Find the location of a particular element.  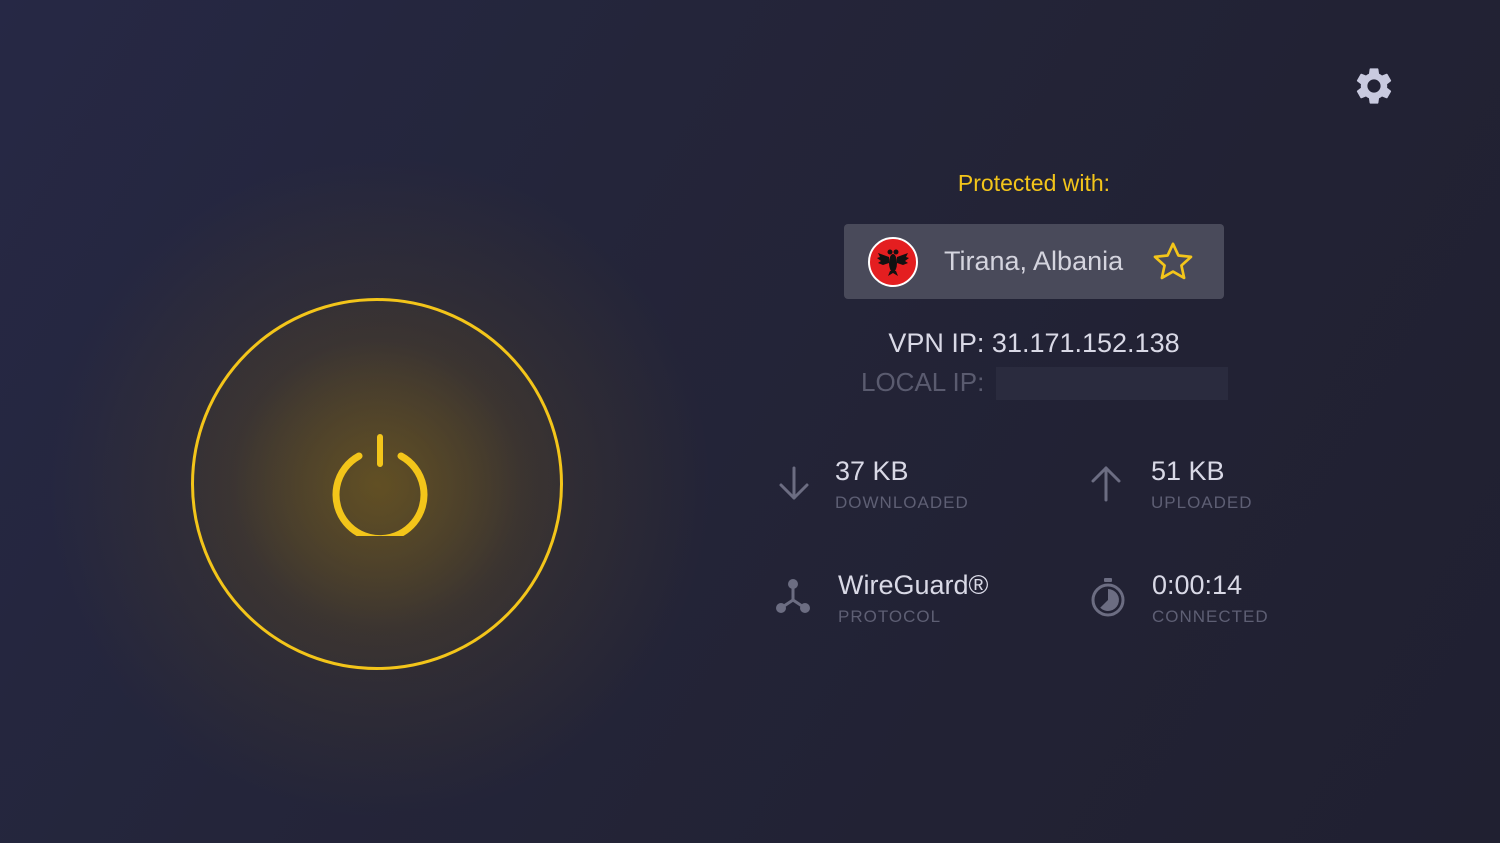

vpn-ip: VPN IP: 31.171.152.138 is located at coordinates (1034, 343).